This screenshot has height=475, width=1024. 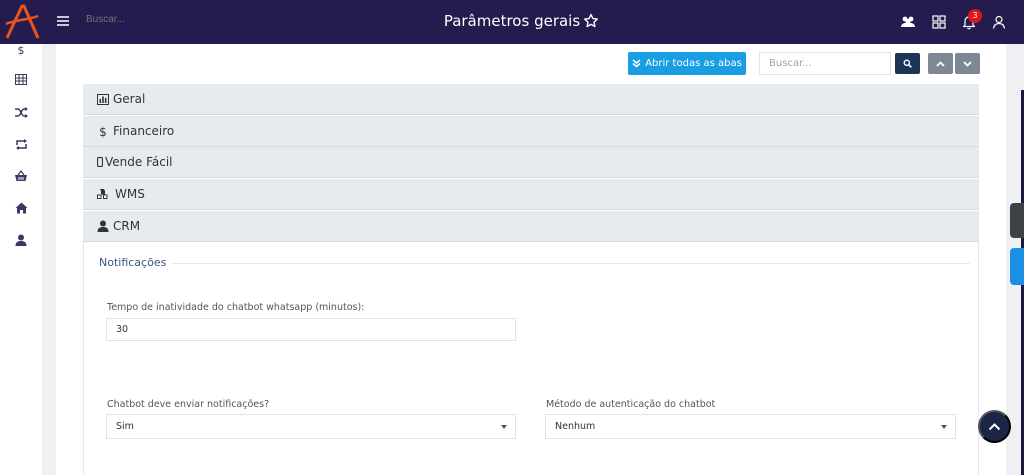 What do you see at coordinates (125, 426) in the screenshot?
I see `send-notifications-value: Sim` at bounding box center [125, 426].